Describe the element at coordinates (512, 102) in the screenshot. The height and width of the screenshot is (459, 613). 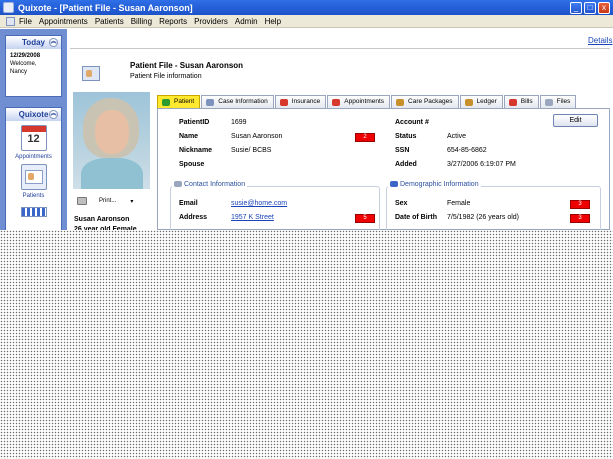
I see `bill-icon` at that location.